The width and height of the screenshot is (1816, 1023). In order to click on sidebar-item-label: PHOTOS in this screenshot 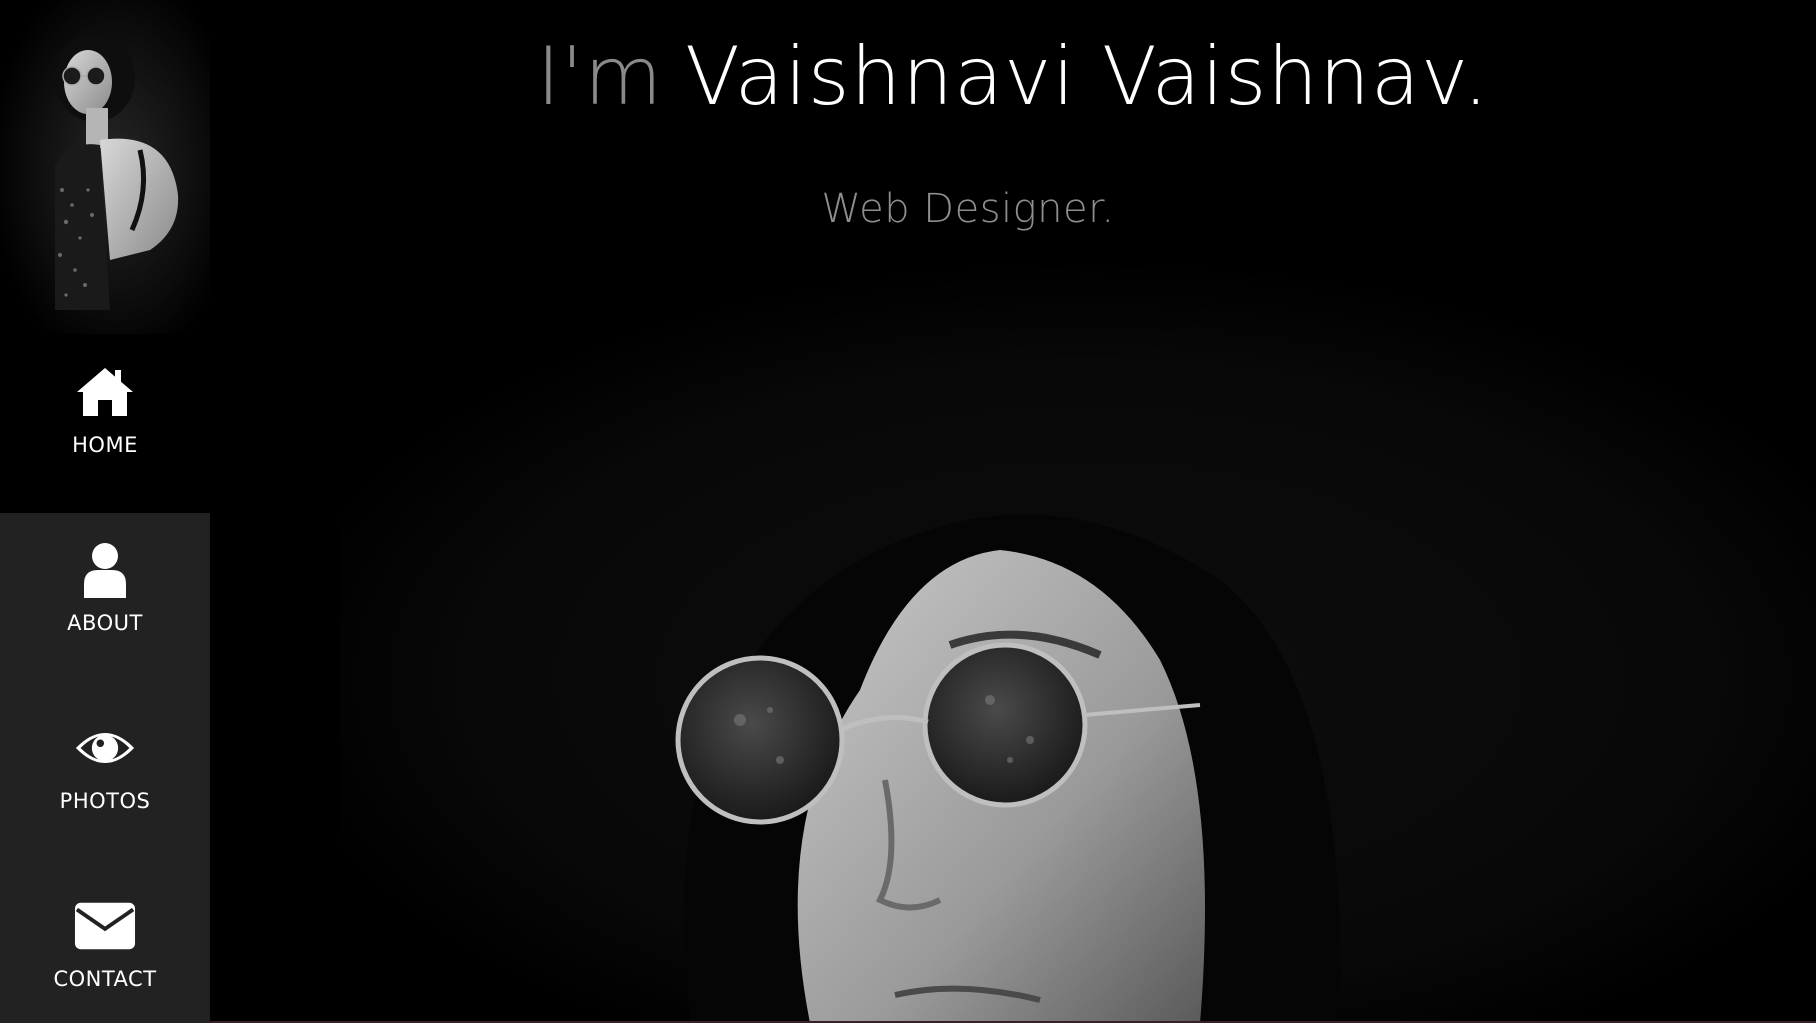, I will do `click(105, 801)`.